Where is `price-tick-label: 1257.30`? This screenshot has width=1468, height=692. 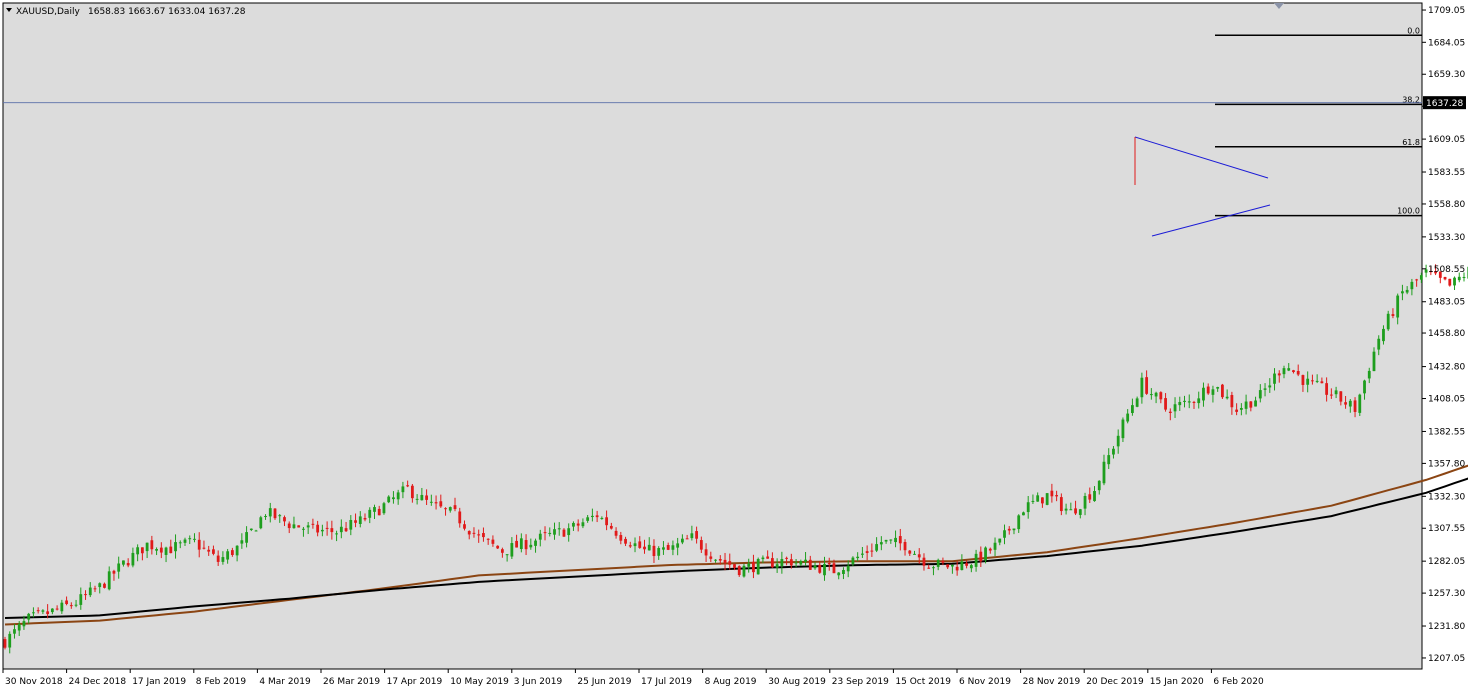
price-tick-label: 1257.30 is located at coordinates (1446, 594).